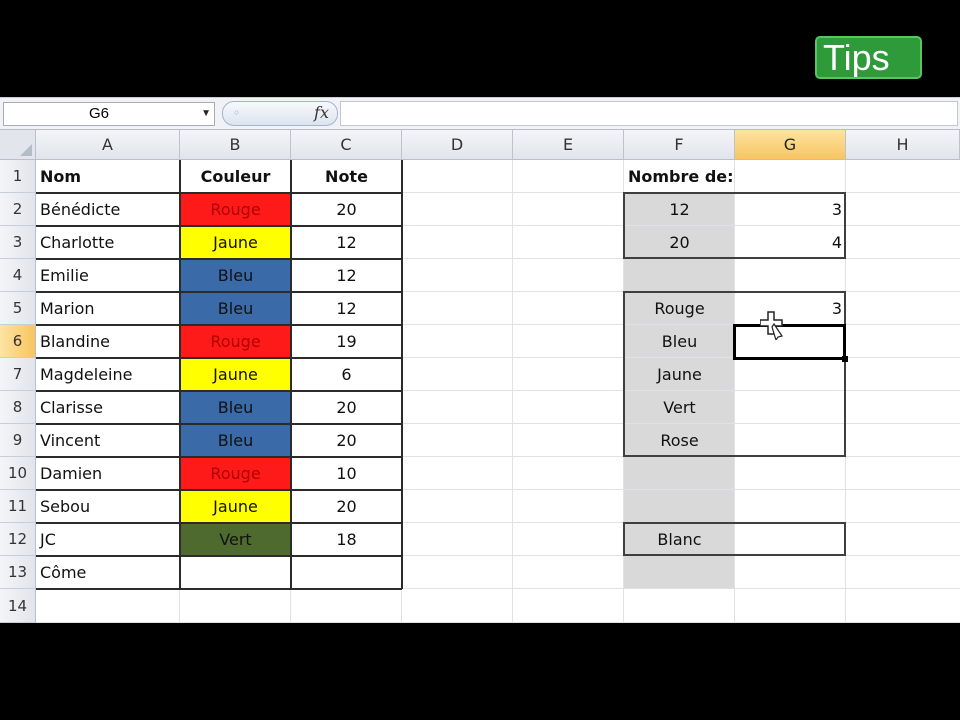  What do you see at coordinates (206, 114) in the screenshot?
I see `chevron-down-icon: ▼` at bounding box center [206, 114].